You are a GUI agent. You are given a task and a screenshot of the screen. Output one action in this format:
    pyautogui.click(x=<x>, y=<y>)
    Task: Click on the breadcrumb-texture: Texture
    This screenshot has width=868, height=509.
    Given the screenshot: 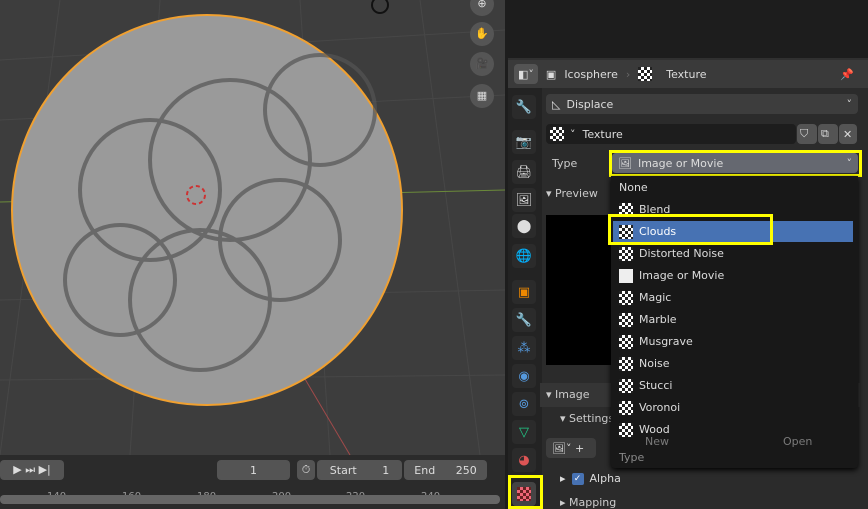 What is the action you would take?
    pyautogui.click(x=686, y=74)
    